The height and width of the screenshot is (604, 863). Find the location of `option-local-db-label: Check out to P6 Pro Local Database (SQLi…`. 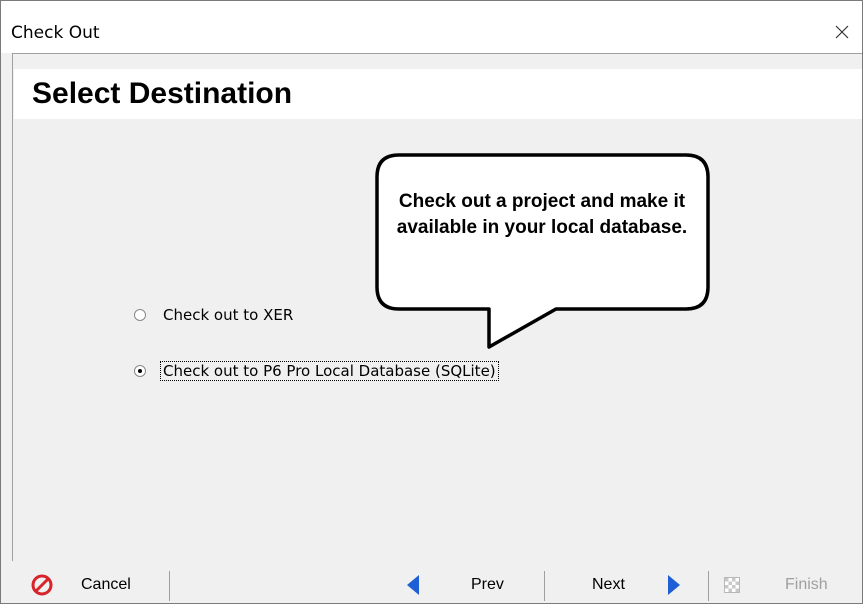

option-local-db-label: Check out to P6 Pro Local Database (SQLi… is located at coordinates (329, 371).